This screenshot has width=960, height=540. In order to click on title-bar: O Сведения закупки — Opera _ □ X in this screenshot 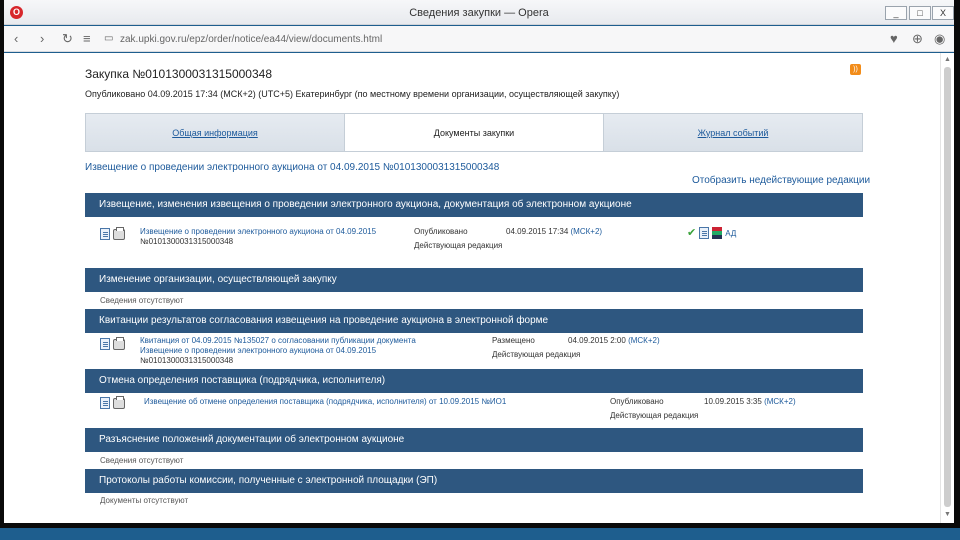, I will do `click(479, 12)`.